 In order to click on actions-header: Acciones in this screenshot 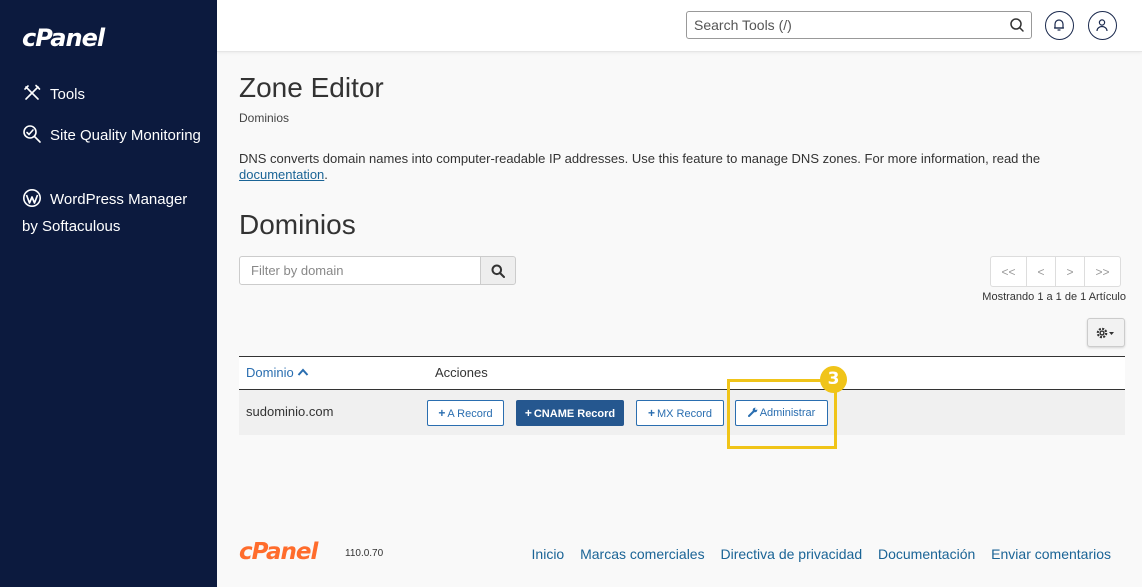, I will do `click(461, 372)`.